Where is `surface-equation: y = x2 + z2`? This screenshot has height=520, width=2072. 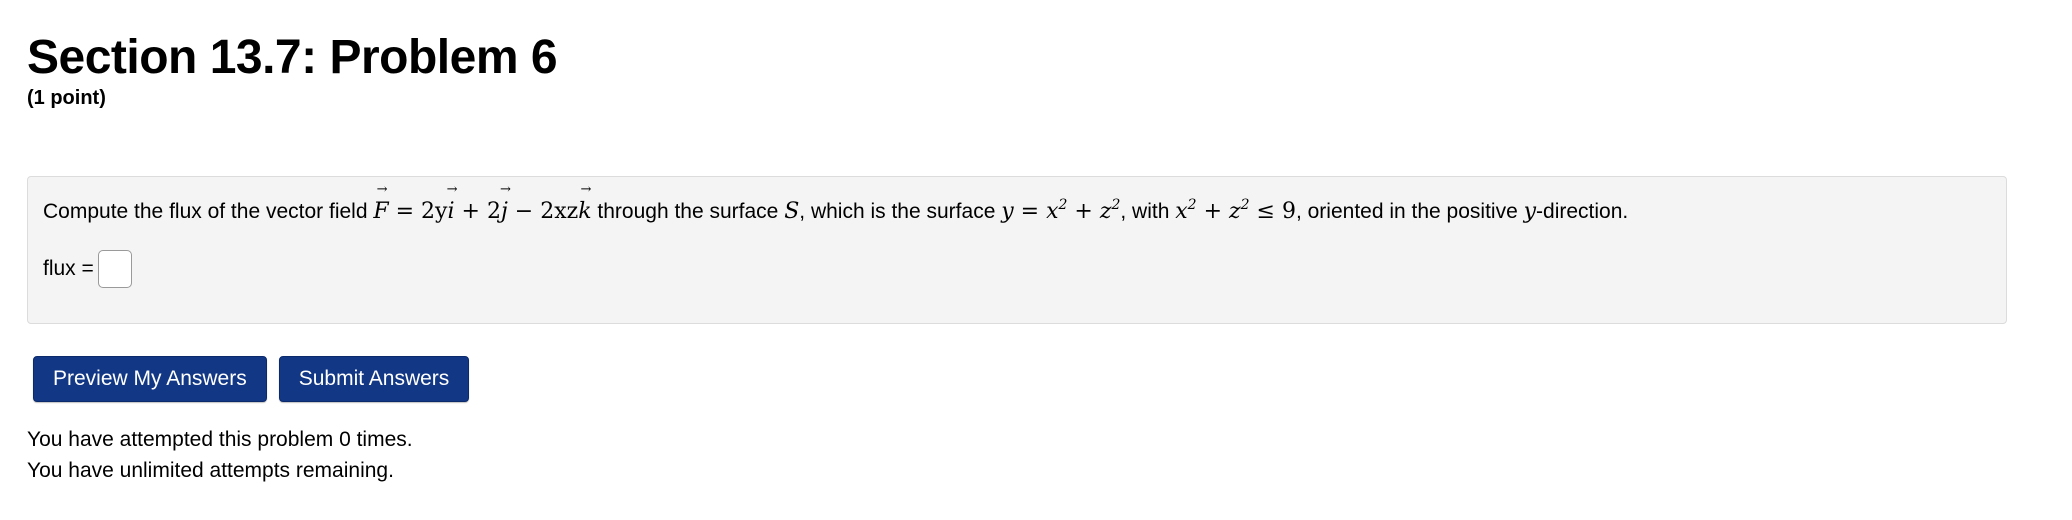 surface-equation: y = x2 + z2 is located at coordinates (1060, 210).